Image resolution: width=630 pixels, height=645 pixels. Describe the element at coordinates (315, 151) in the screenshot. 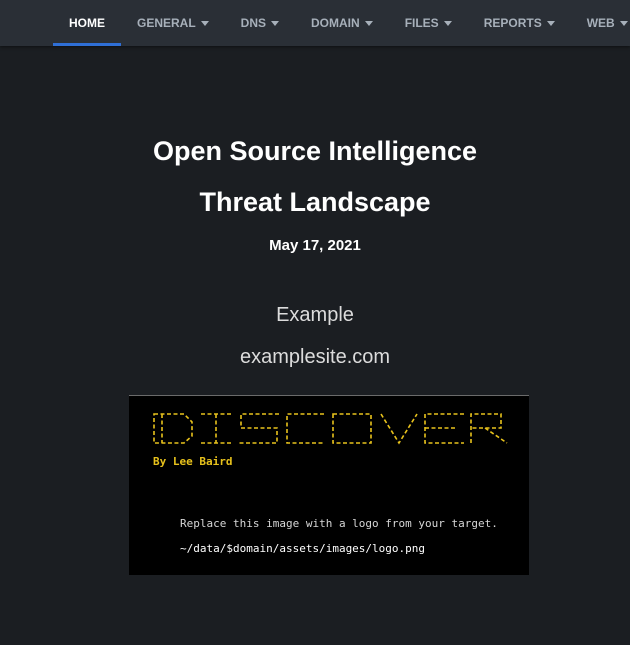

I see `report-title-line1: Open Source Intelligence` at that location.